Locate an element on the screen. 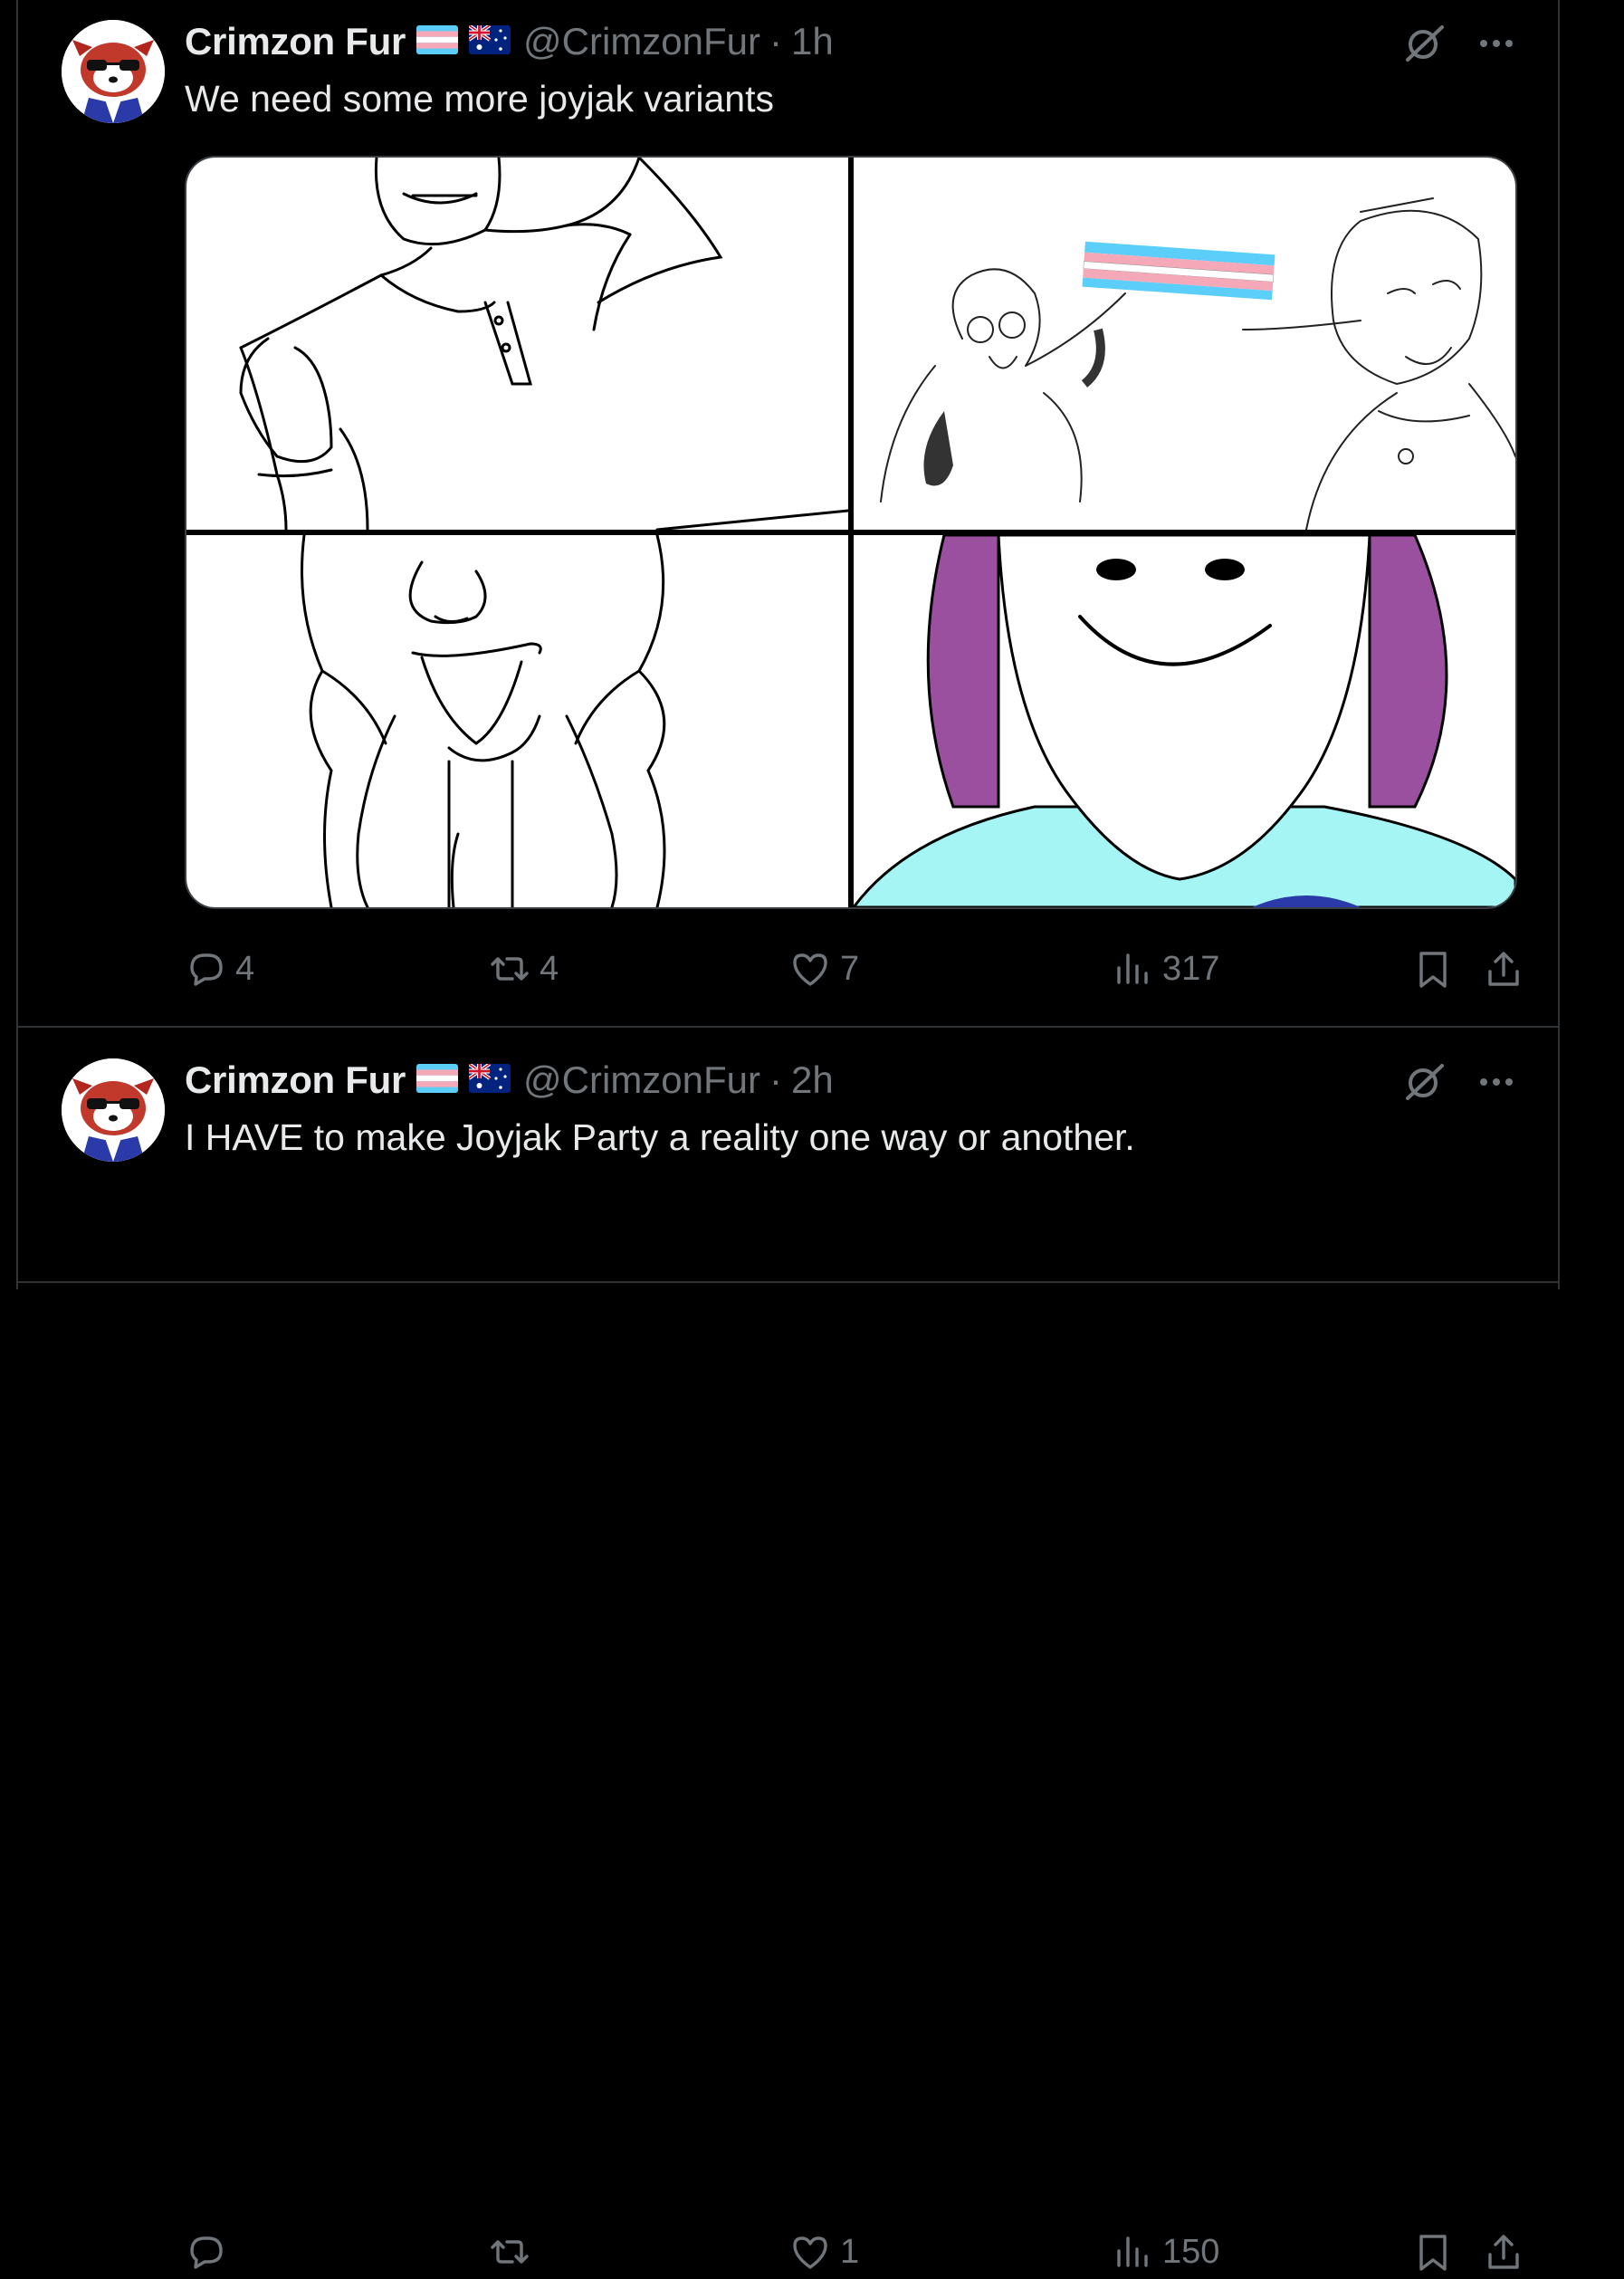  like-count: 7 is located at coordinates (850, 969).